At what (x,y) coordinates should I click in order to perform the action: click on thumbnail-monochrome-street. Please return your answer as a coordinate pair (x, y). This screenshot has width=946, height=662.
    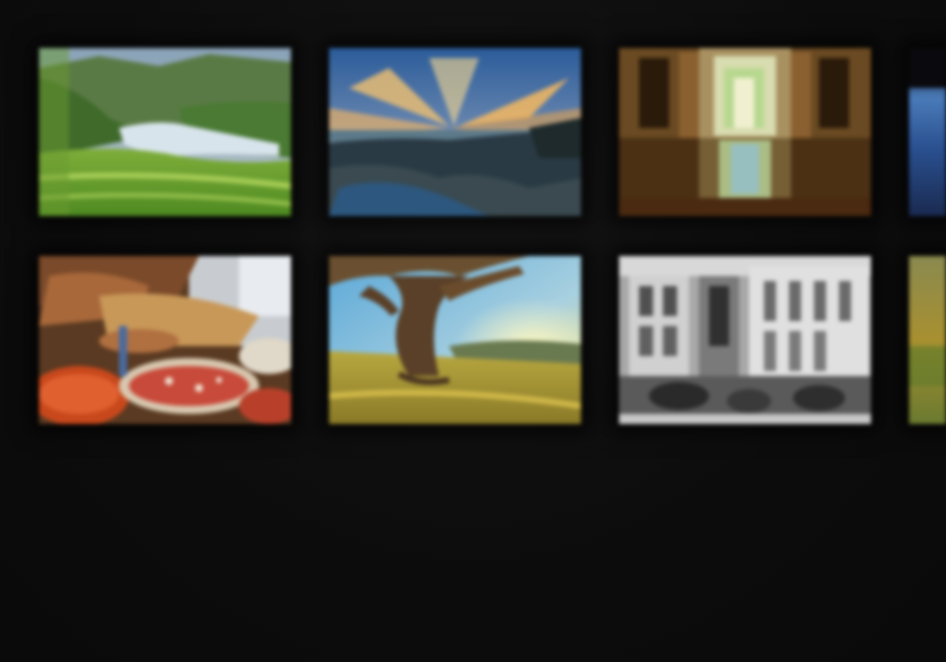
    Looking at the image, I should click on (745, 340).